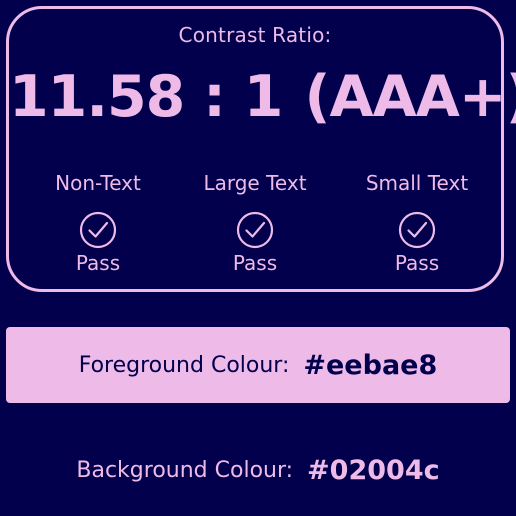 The image size is (516, 516). I want to click on check-non-text: Non-Text Pass, so click(98, 223).